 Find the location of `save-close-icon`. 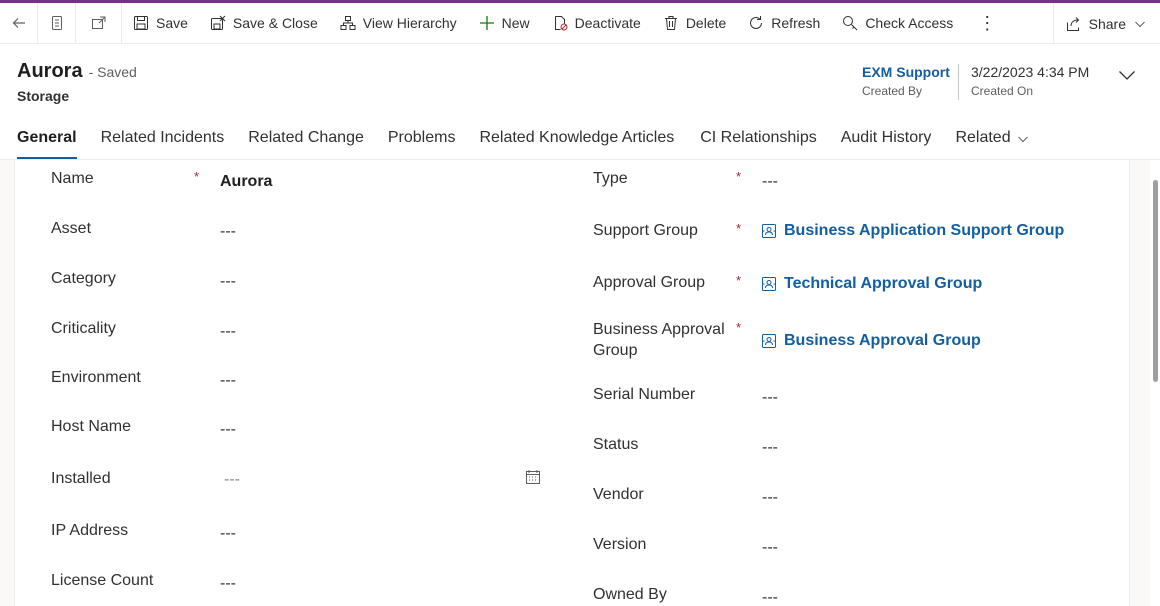

save-close-icon is located at coordinates (218, 22).